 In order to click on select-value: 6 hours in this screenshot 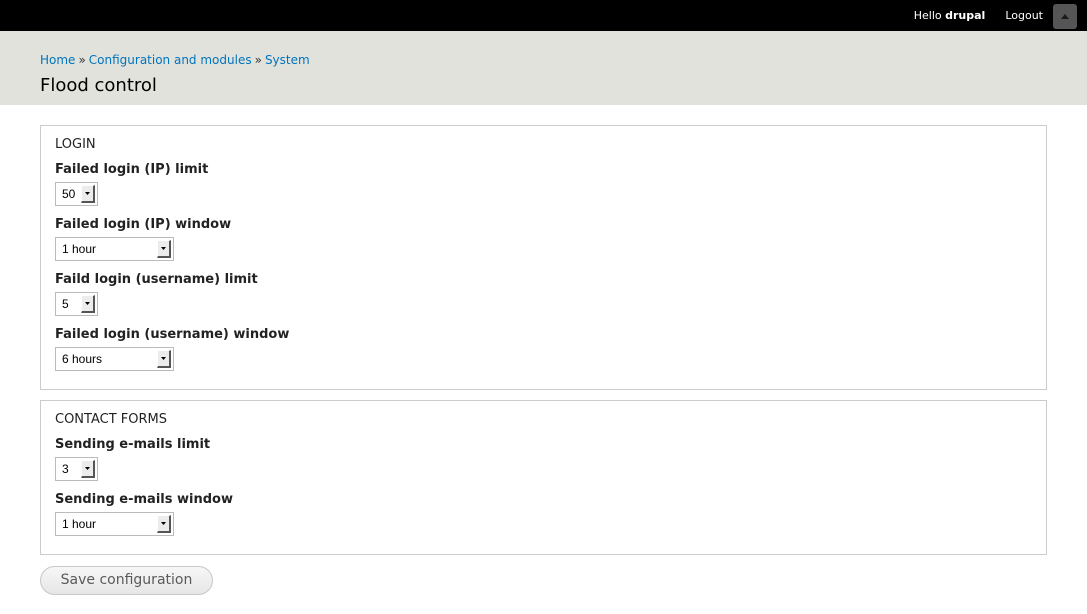, I will do `click(82, 359)`.